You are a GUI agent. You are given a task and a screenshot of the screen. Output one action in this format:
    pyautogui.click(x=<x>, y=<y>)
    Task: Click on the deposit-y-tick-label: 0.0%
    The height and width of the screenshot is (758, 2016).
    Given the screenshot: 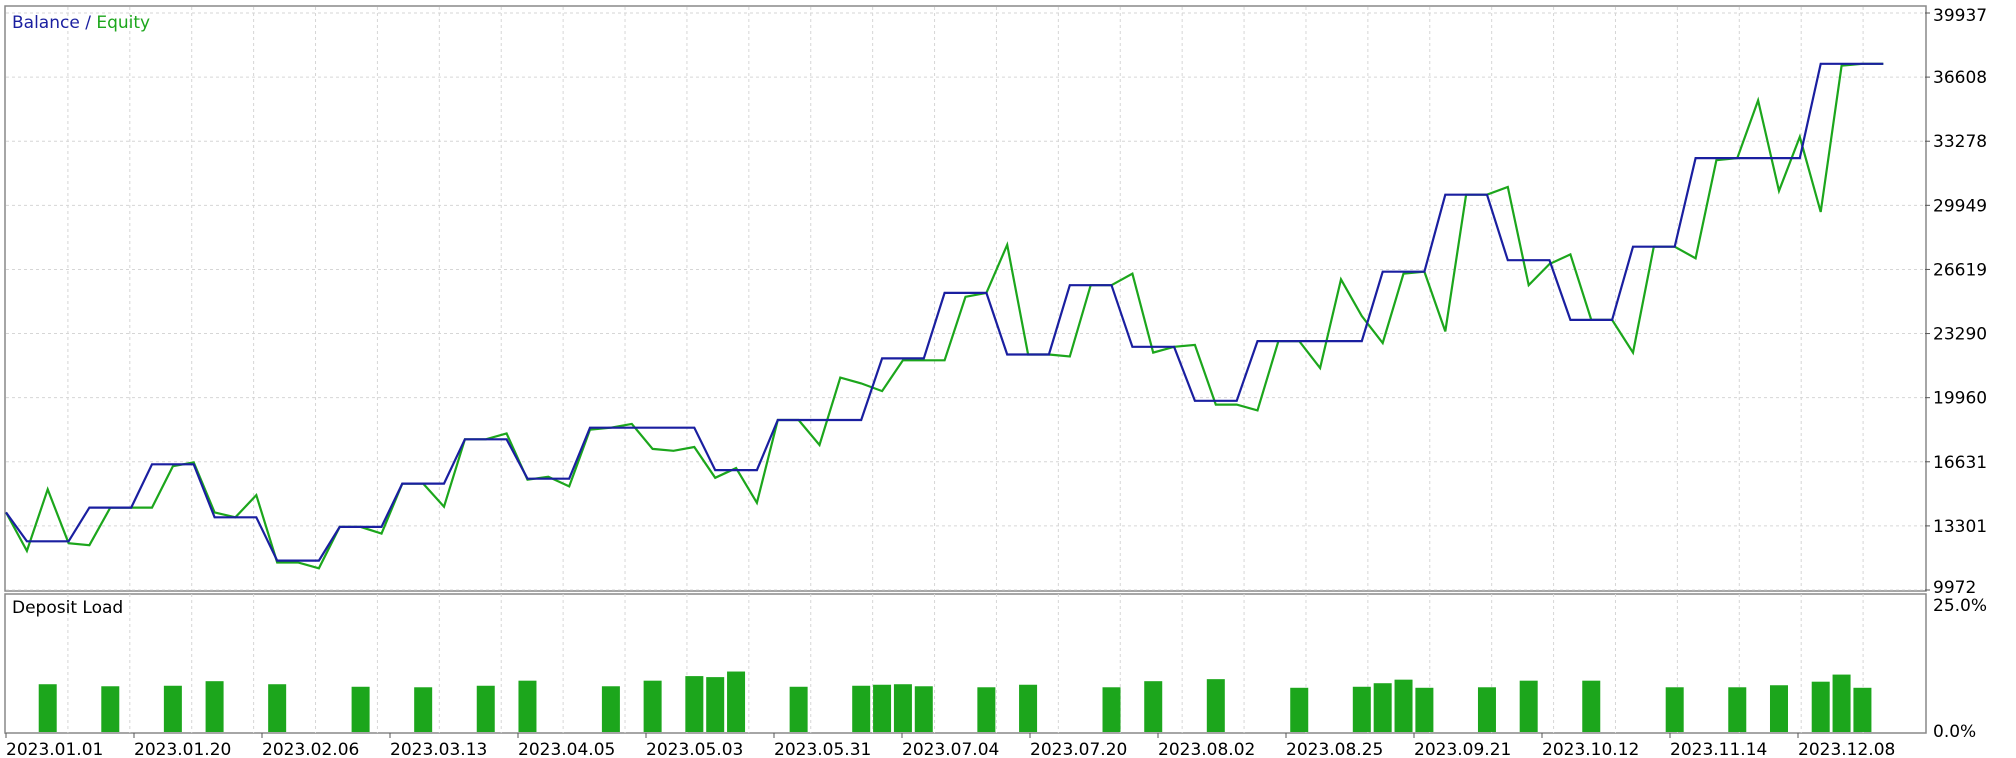 What is the action you would take?
    pyautogui.click(x=1954, y=732)
    